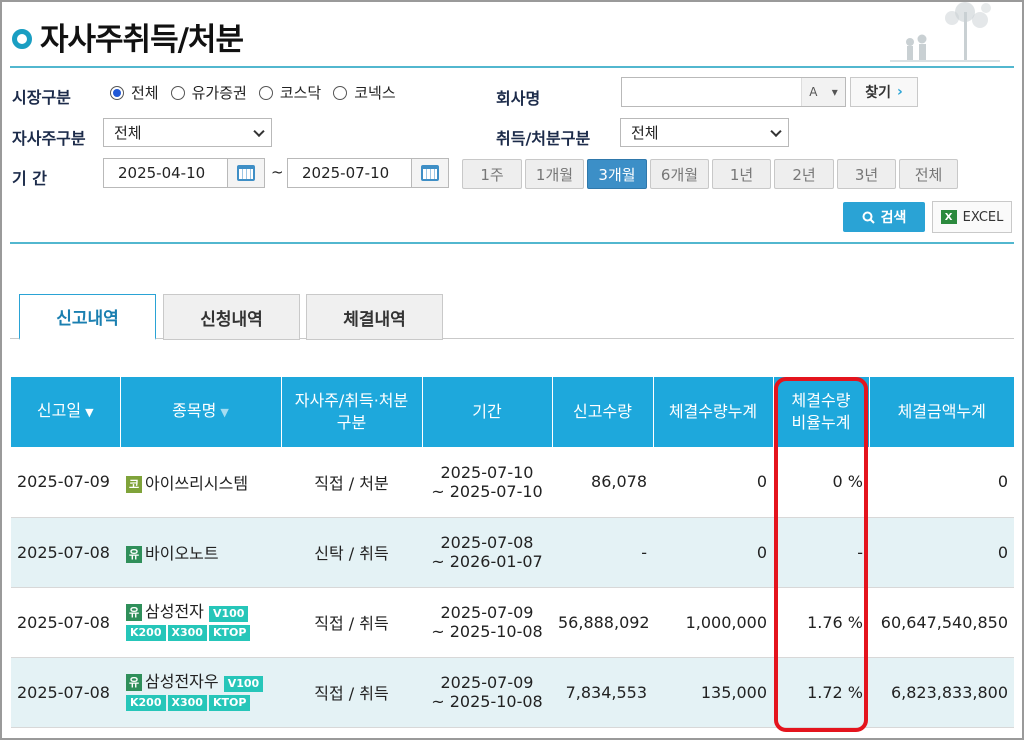  What do you see at coordinates (174, 611) in the screenshot?
I see `stock-name-link: 삼성전자` at bounding box center [174, 611].